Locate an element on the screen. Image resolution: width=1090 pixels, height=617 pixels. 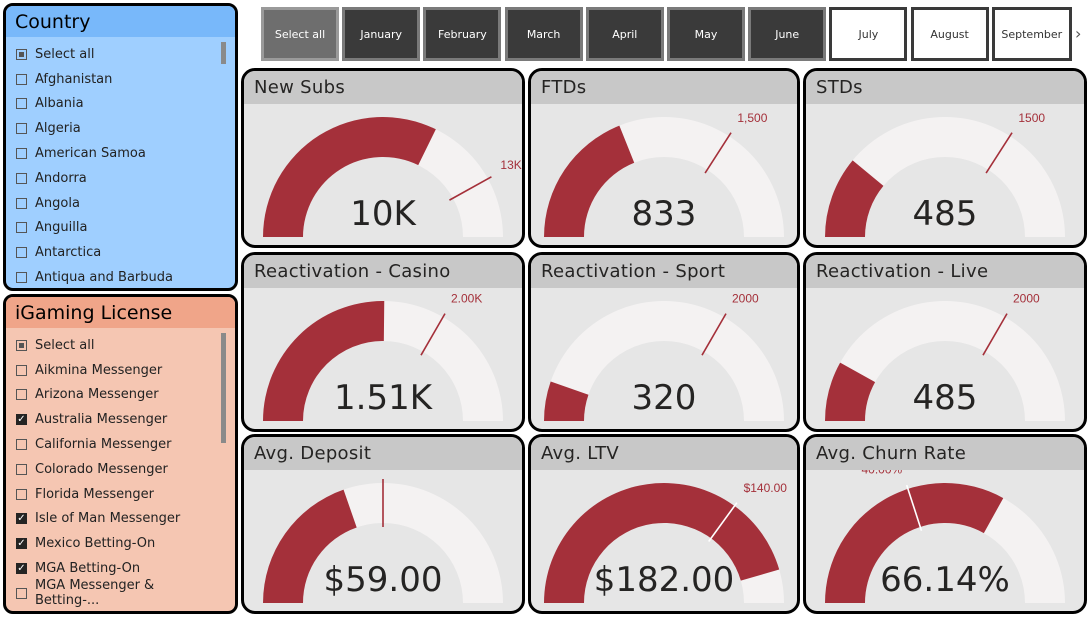
country-item: Antiqua and Barbuda is located at coordinates (118, 276).